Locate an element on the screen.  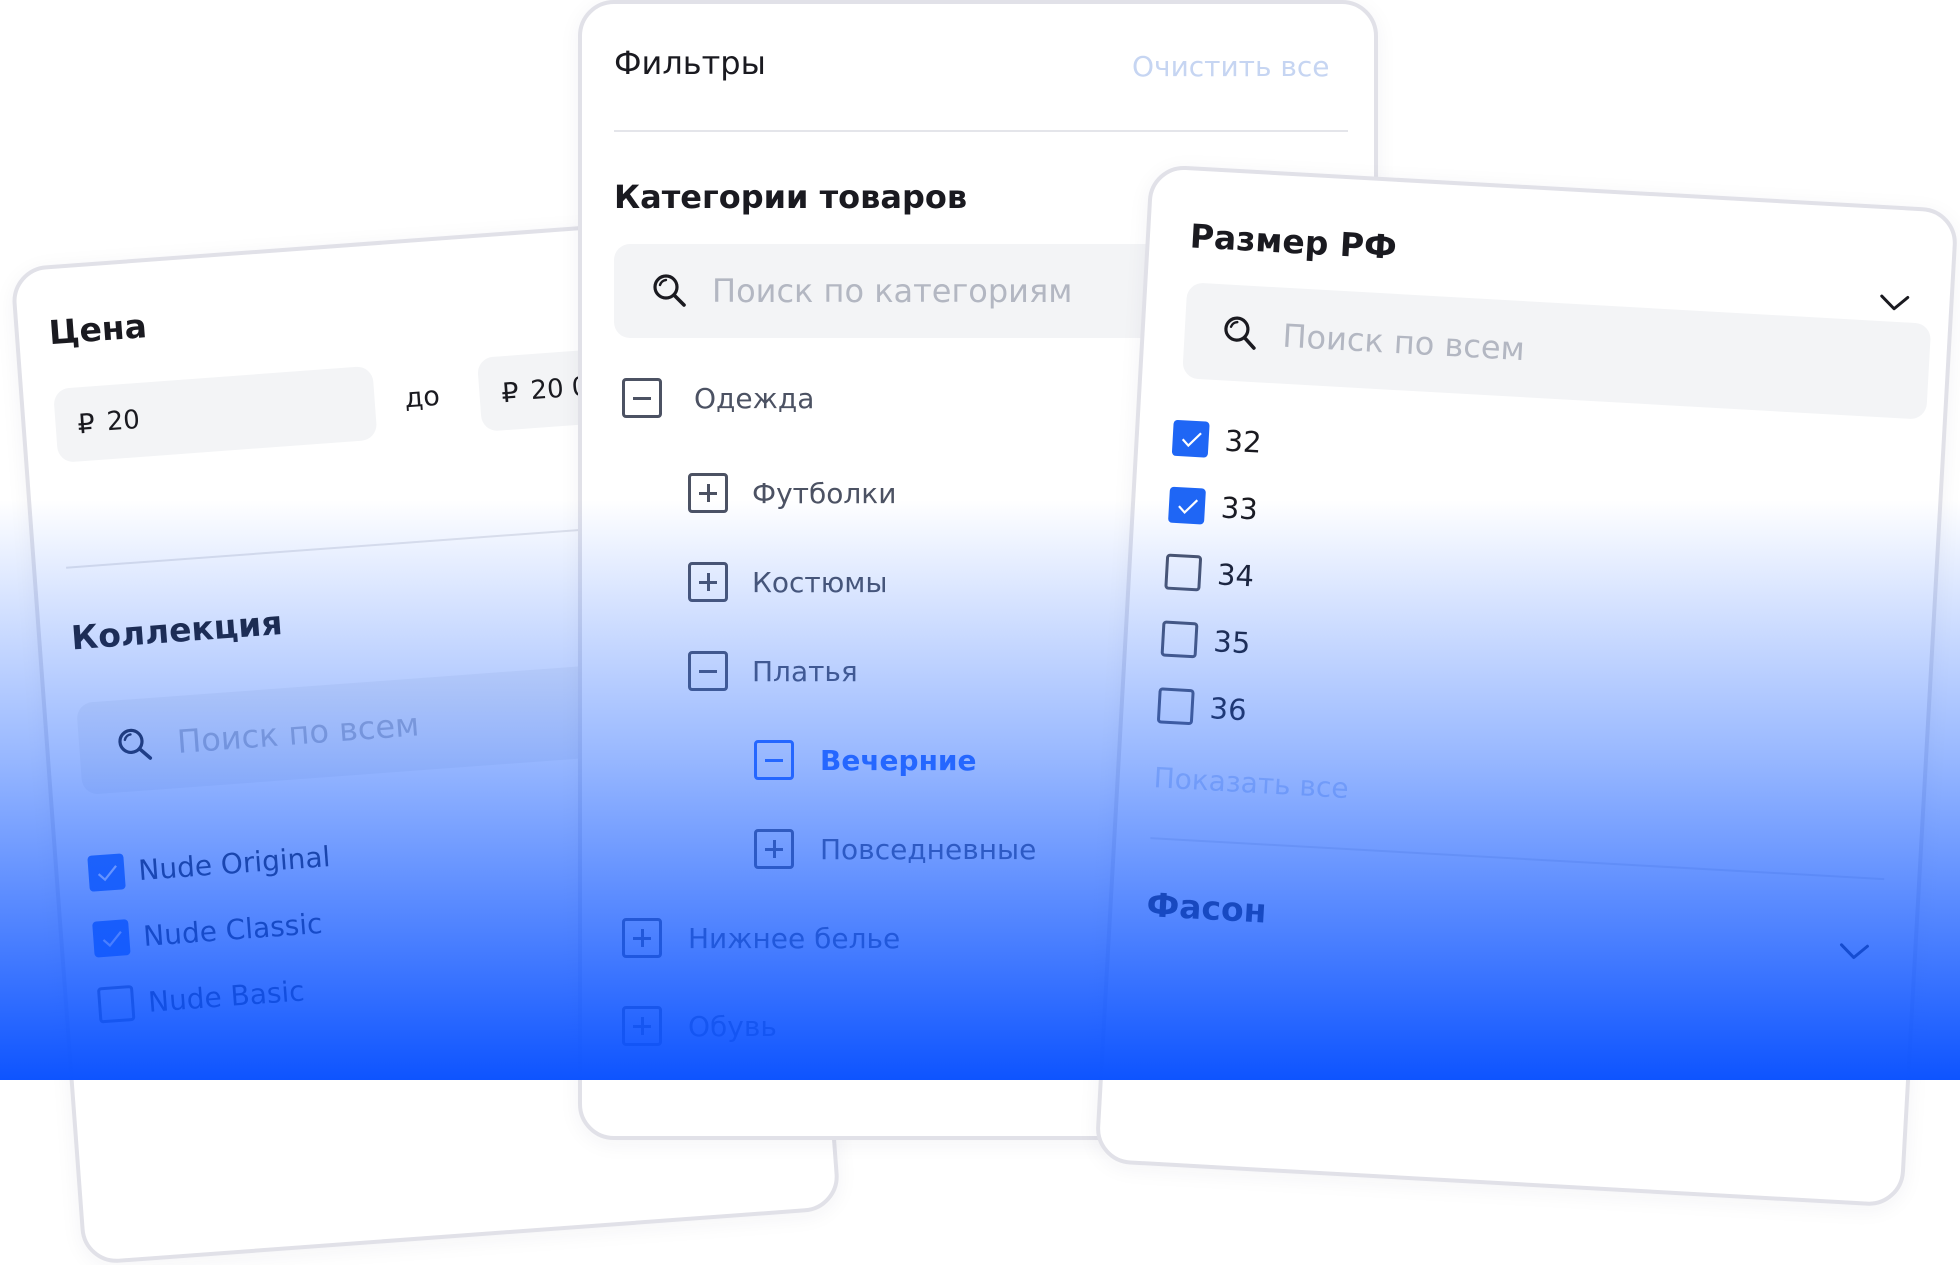
collection-option: Nude Basic is located at coordinates (201, 998).